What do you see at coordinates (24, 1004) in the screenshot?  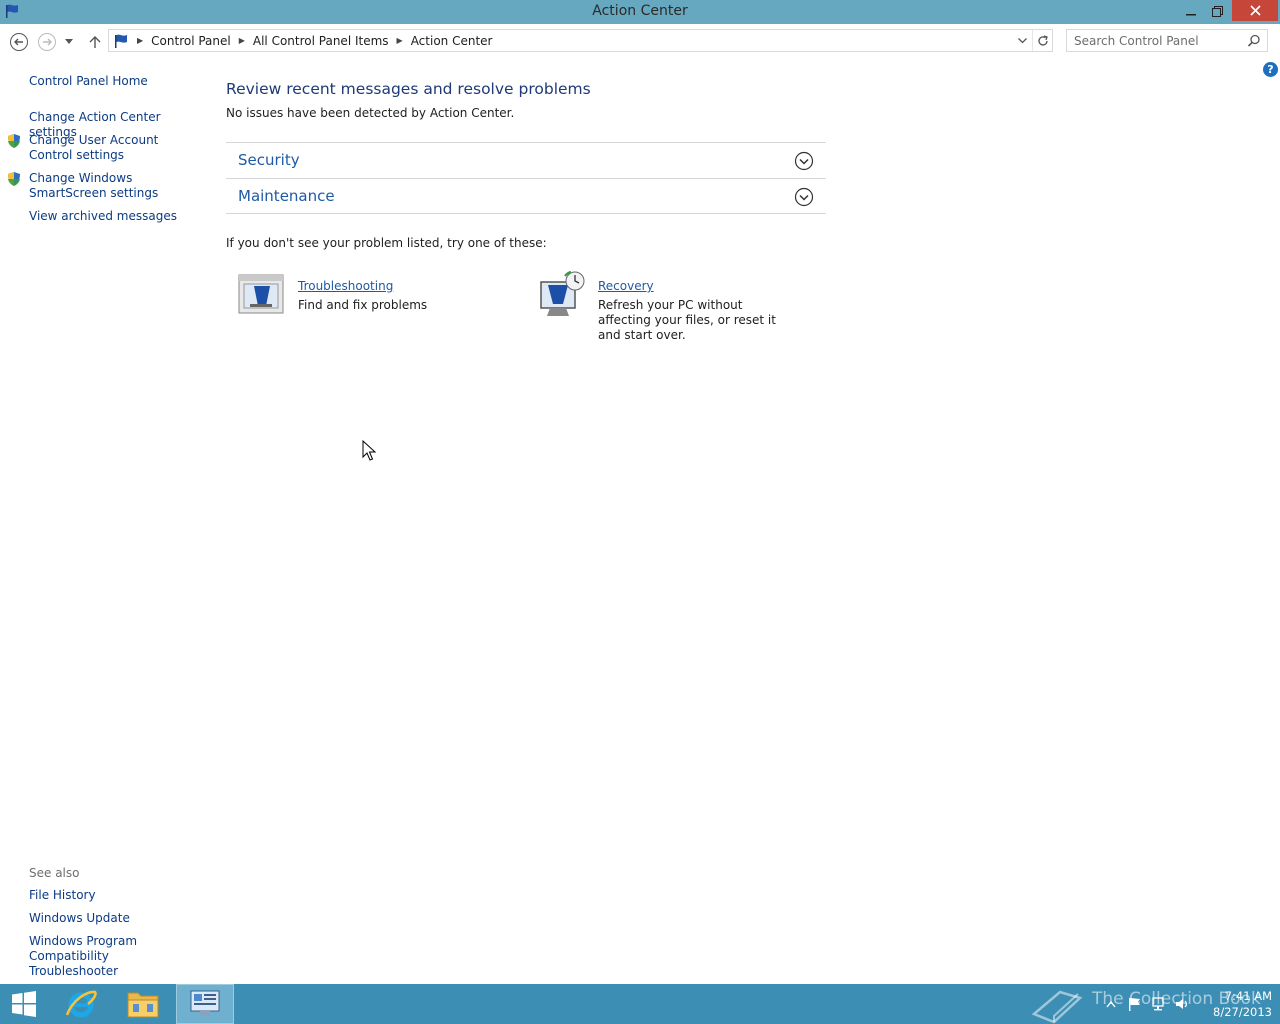 I see `start-button` at bounding box center [24, 1004].